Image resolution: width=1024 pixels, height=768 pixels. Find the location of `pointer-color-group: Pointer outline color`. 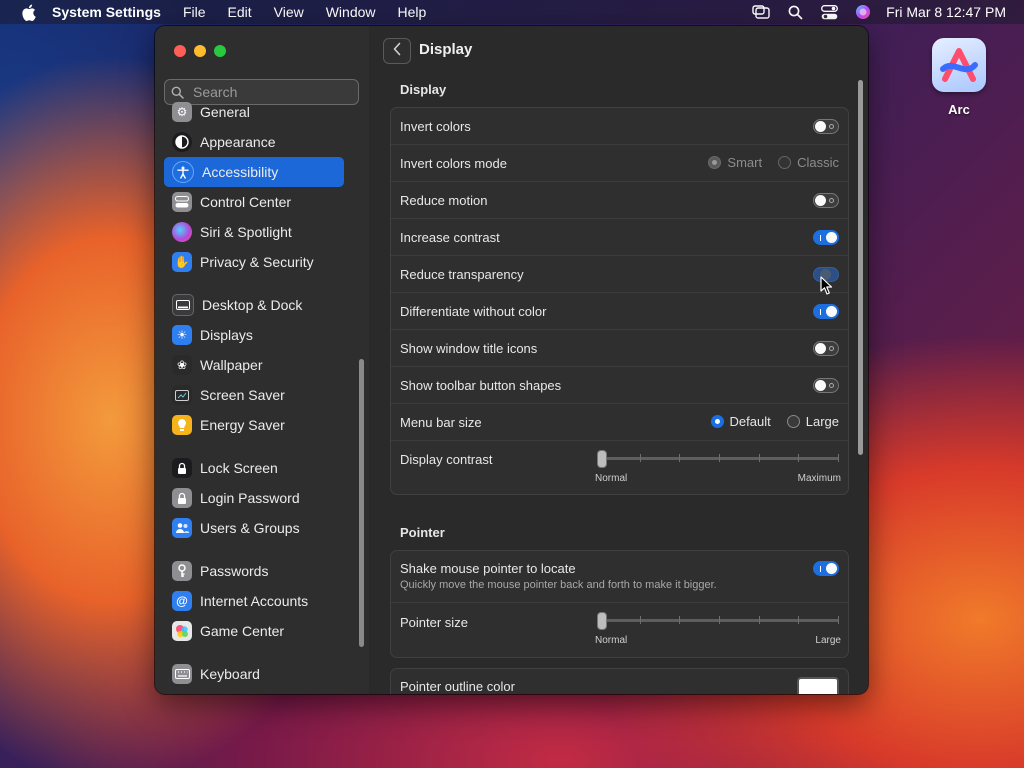

pointer-color-group: Pointer outline color is located at coordinates (619, 681).